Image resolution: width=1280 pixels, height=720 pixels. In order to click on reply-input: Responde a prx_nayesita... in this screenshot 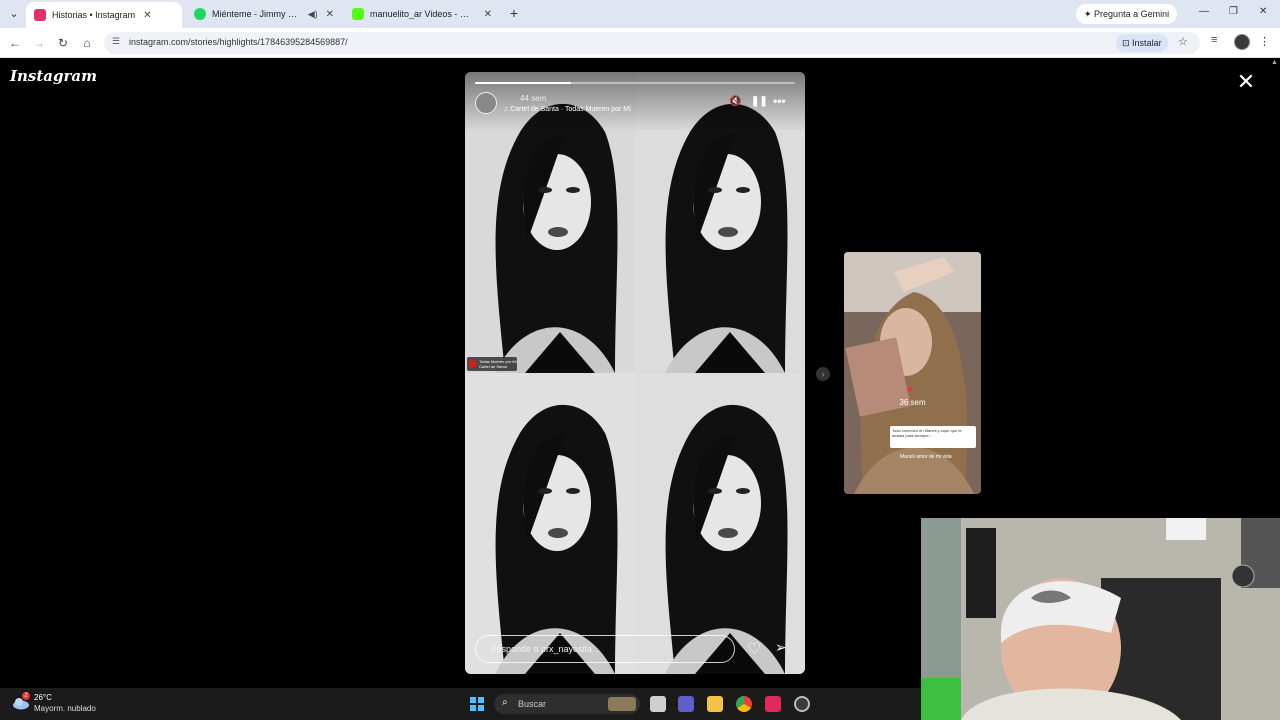, I will do `click(605, 649)`.